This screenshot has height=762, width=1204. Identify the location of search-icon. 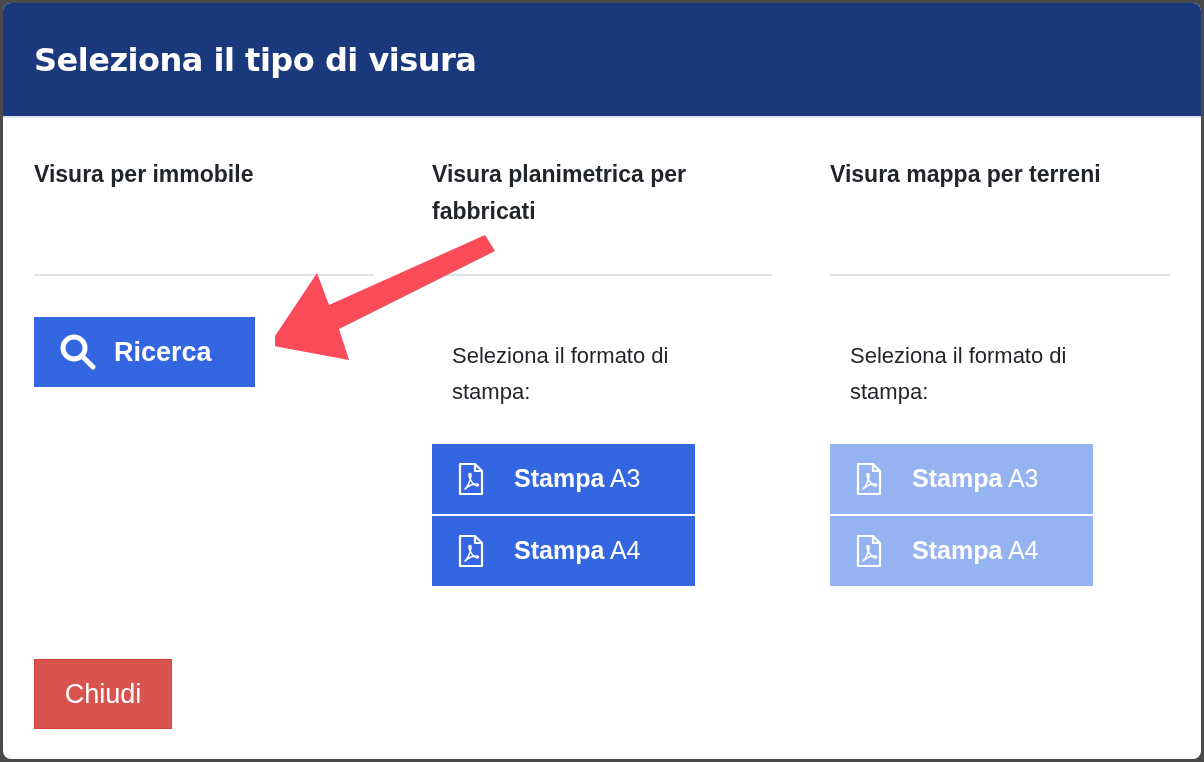
(78, 352).